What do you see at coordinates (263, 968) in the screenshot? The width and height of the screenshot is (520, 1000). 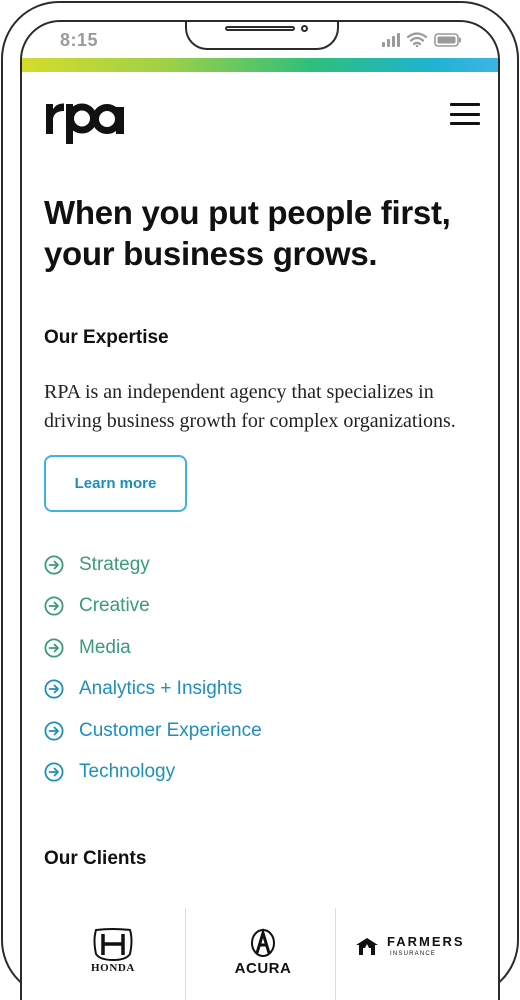 I see `acura-logo-text: ACURA` at bounding box center [263, 968].